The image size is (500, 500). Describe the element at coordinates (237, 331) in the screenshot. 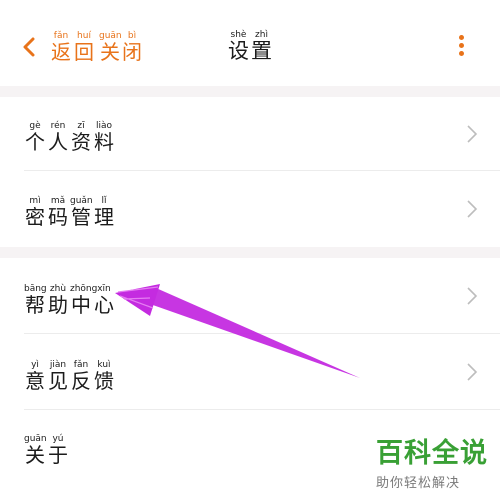

I see `annotation-arrow` at that location.